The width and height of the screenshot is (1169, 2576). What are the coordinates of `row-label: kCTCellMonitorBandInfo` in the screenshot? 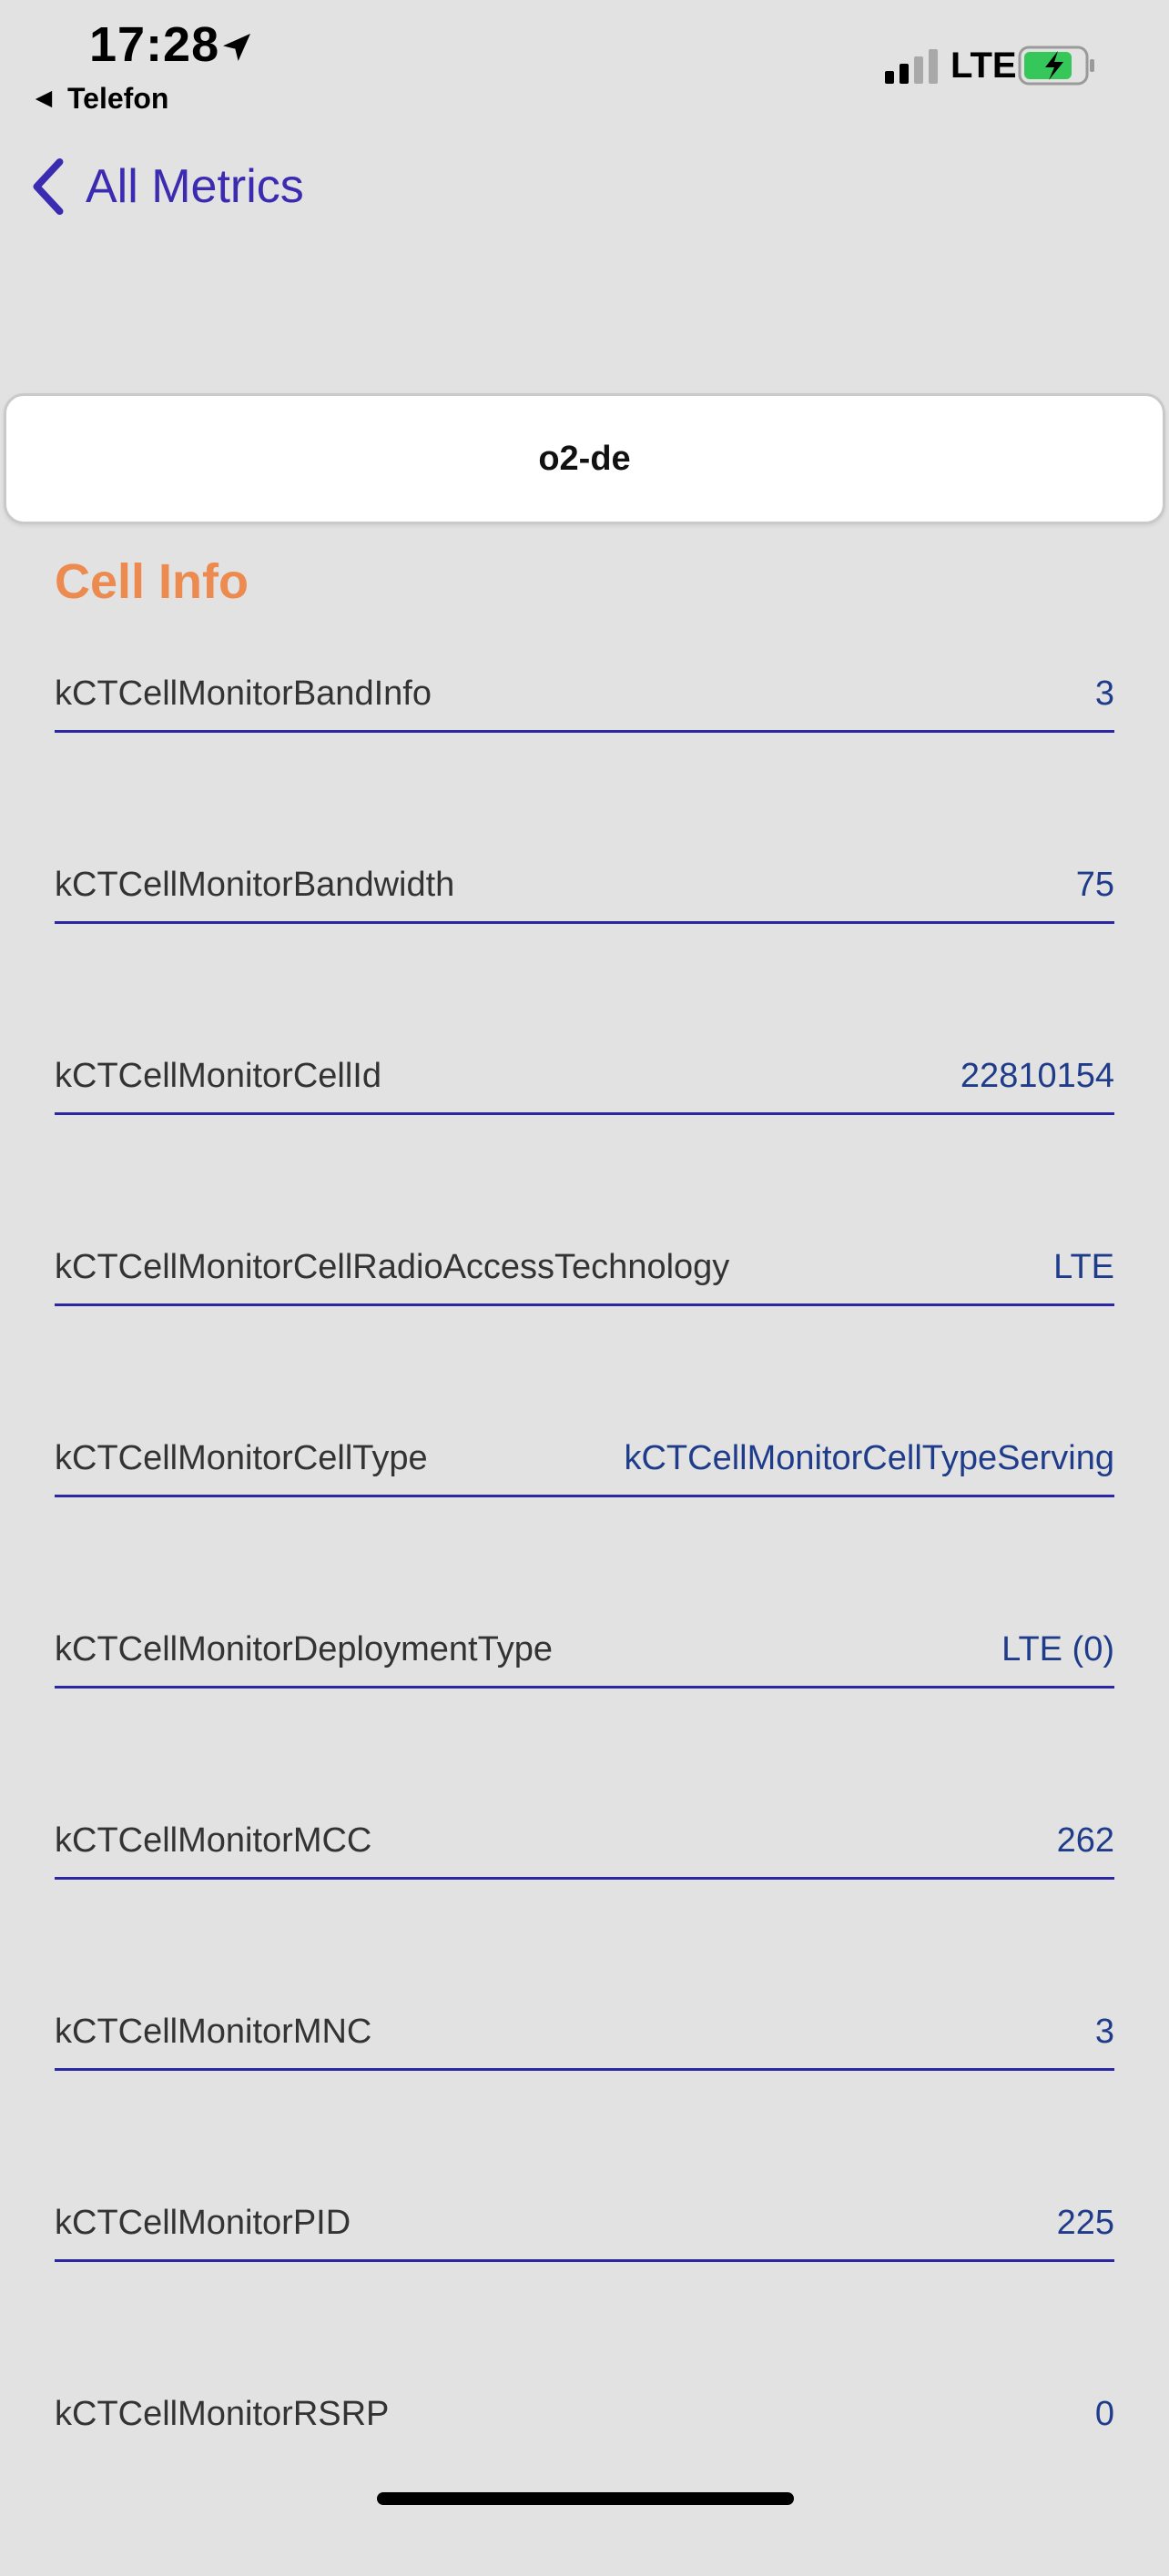 It's located at (243, 693).